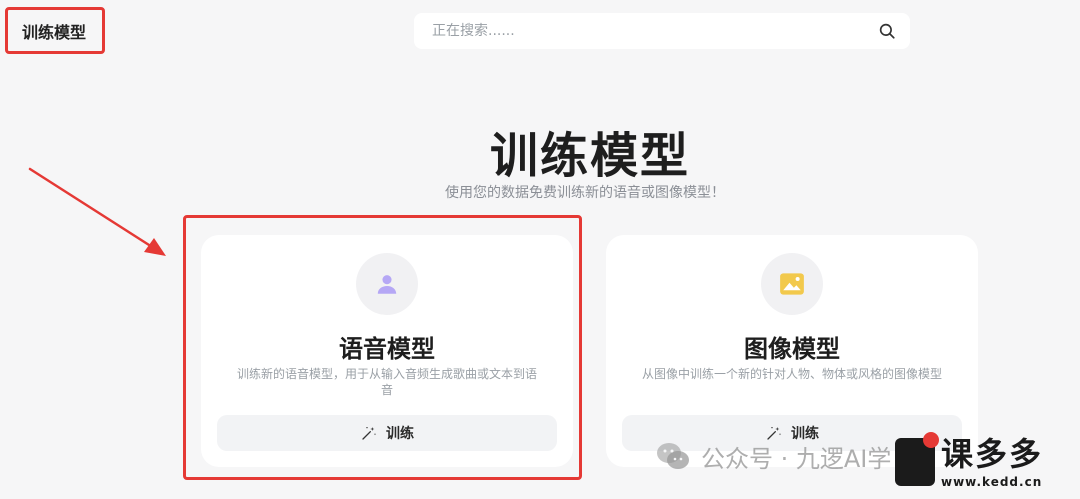  I want to click on watermark: 公众号 · 九逻AI学, so click(773, 456).